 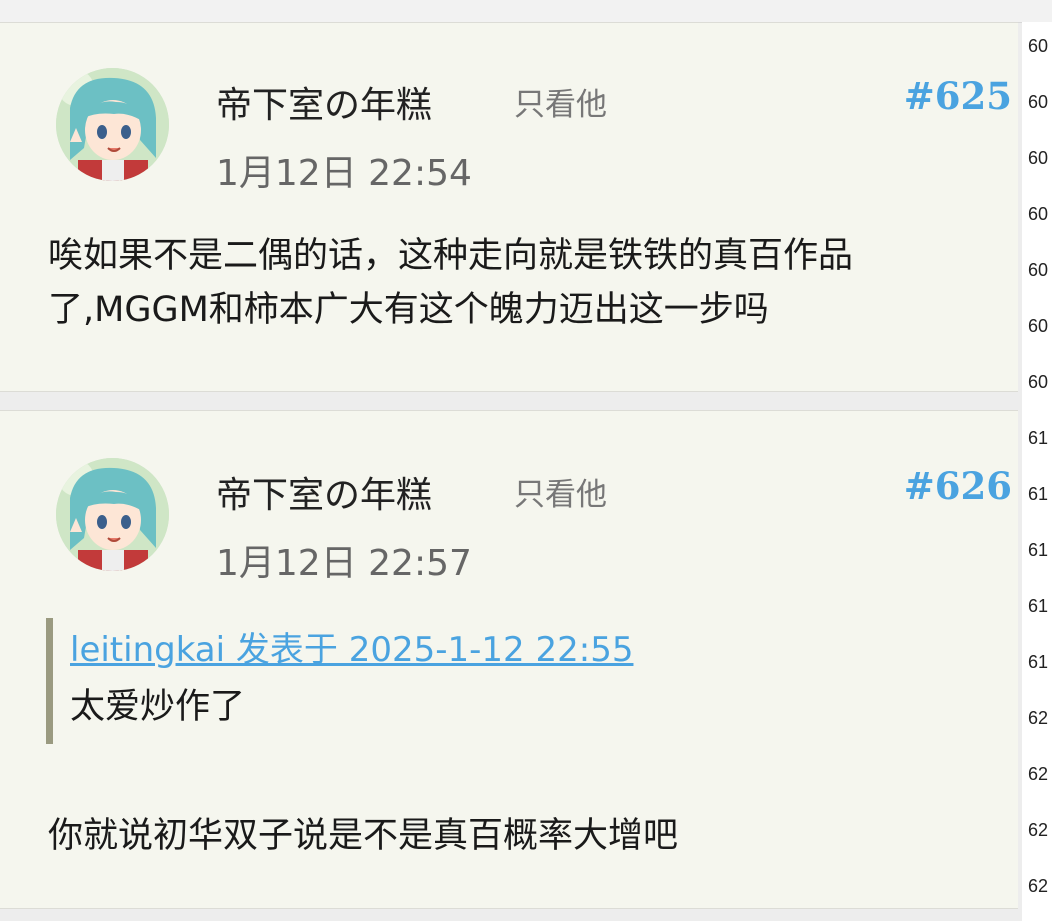 I want to click on post-datetime: 1月12日 22:57, so click(x=344, y=563).